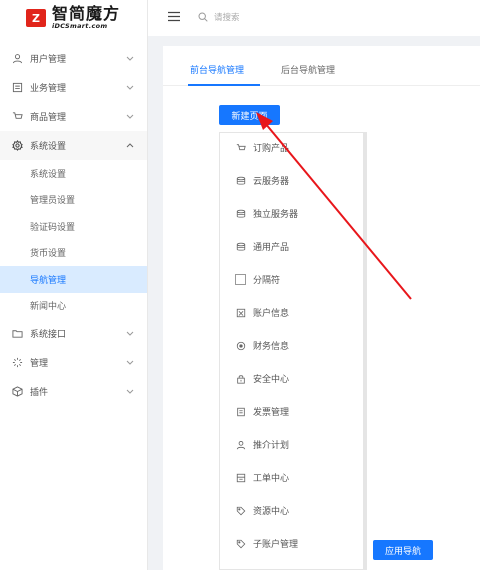  What do you see at coordinates (249, 115) in the screenshot?
I see `new-page-button: 新建页面` at bounding box center [249, 115].